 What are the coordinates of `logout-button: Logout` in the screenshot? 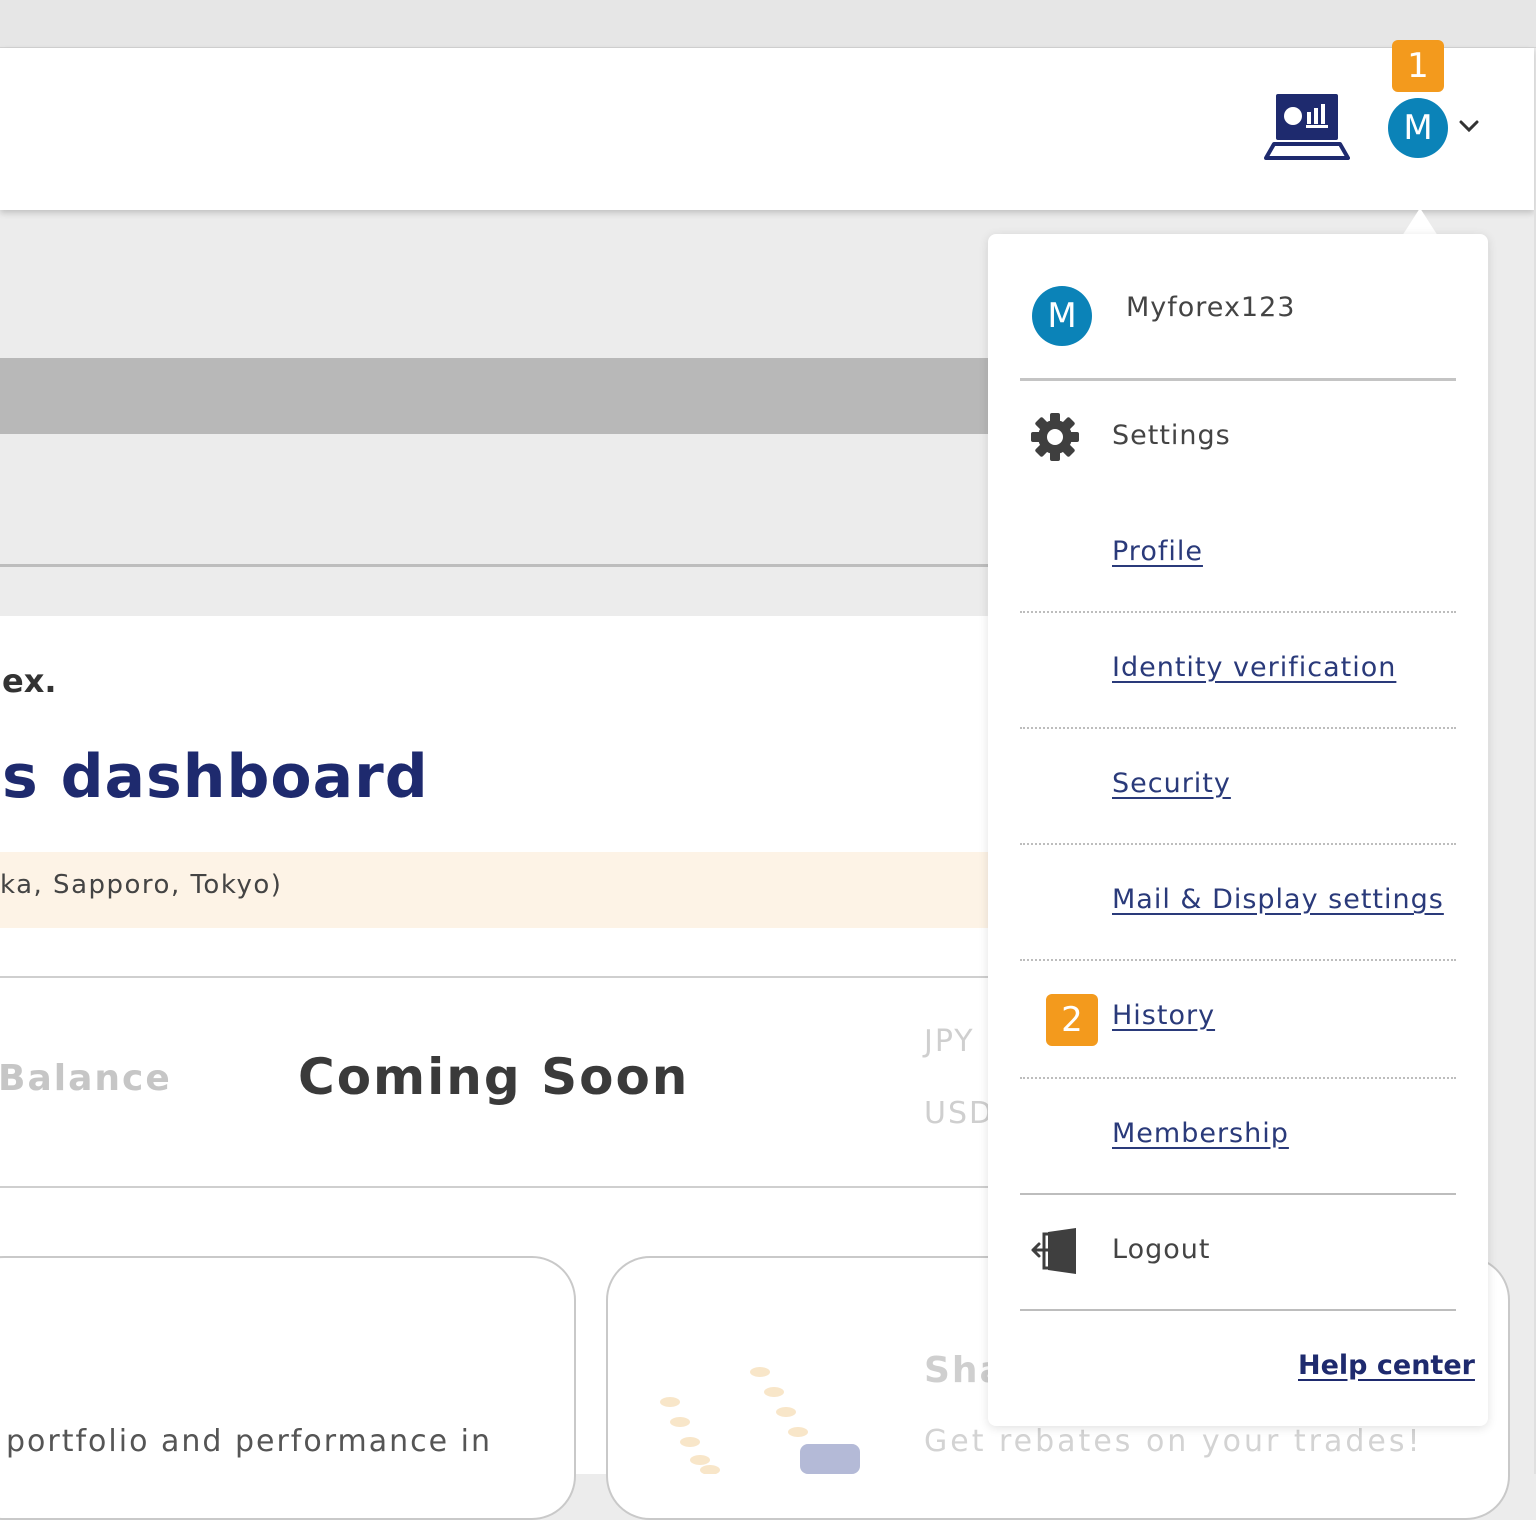 It's located at (1161, 1249).